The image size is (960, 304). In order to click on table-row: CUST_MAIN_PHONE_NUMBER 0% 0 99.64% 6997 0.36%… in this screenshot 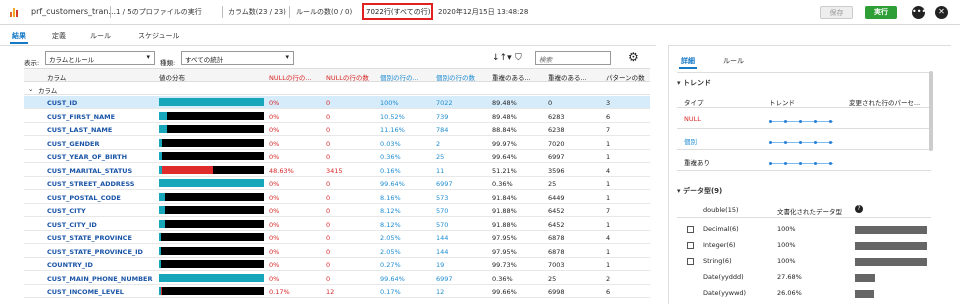, I will do `click(337, 278)`.